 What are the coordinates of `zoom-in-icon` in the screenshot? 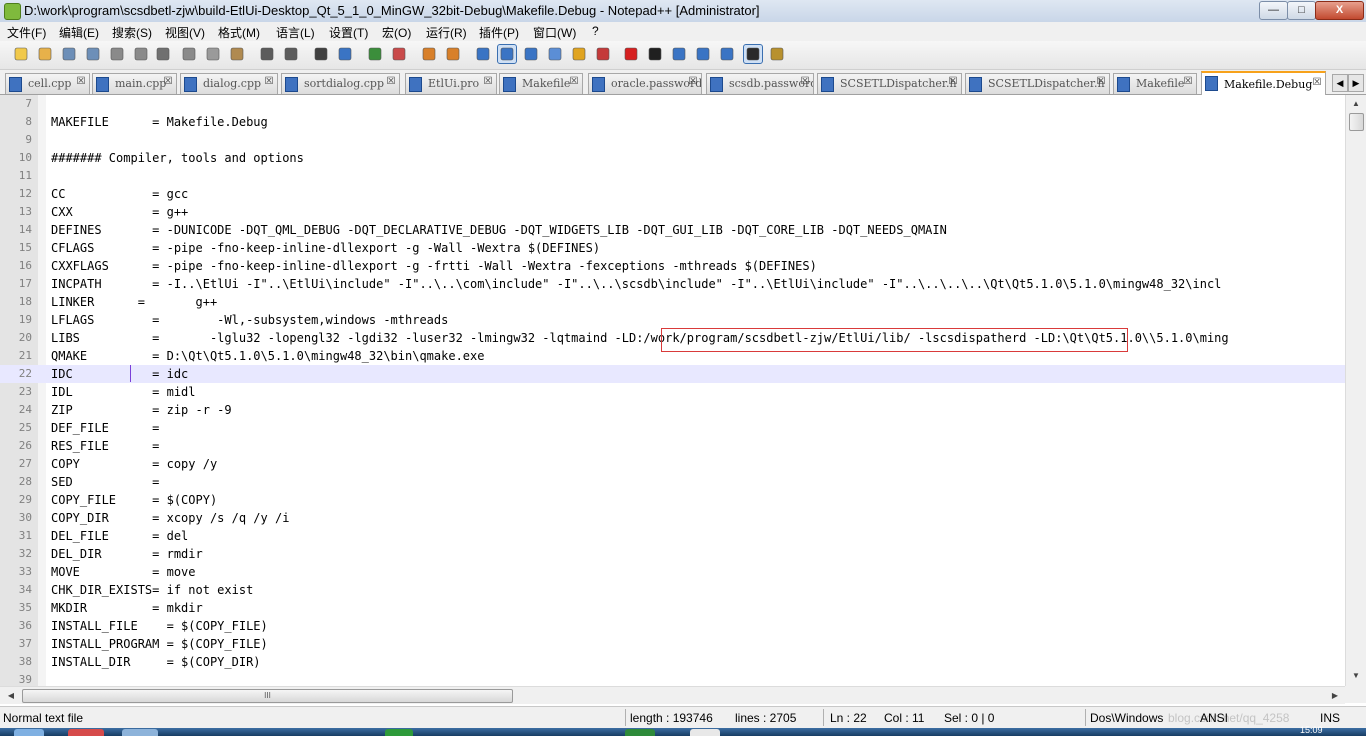 It's located at (375, 54).